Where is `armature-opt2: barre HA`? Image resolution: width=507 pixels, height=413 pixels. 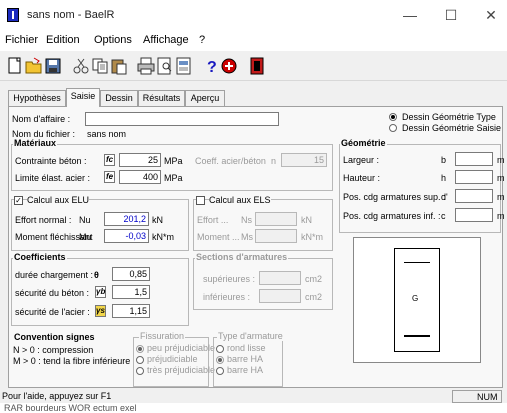 armature-opt2: barre HA is located at coordinates (245, 359).